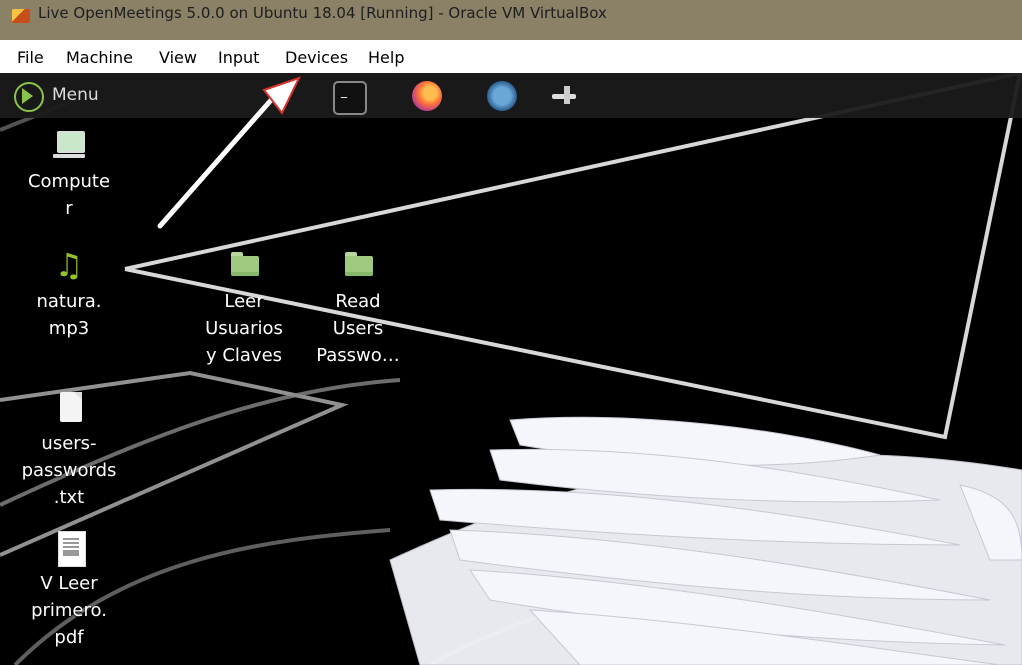 The width and height of the screenshot is (1022, 665). Describe the element at coordinates (69, 407) in the screenshot. I see `text-file-icon` at that location.